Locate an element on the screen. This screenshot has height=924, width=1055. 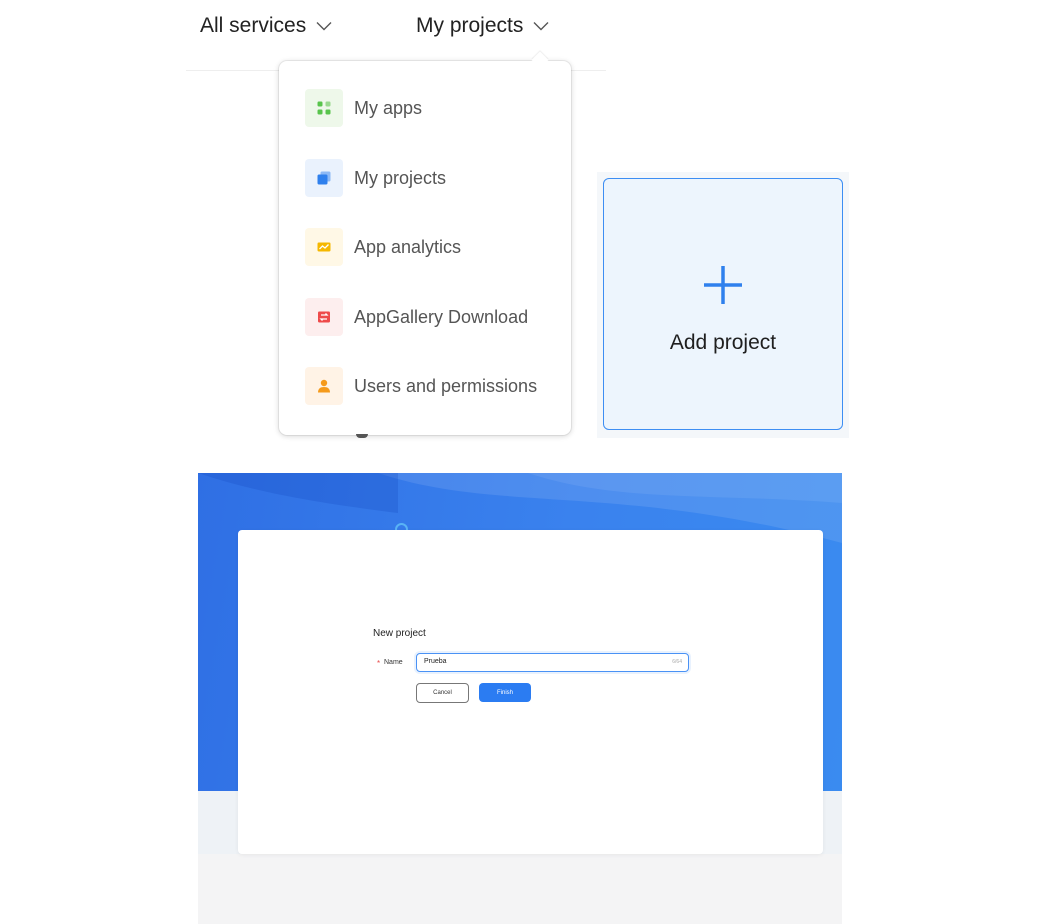
menu-item-label: AppGallery Download is located at coordinates (441, 316).